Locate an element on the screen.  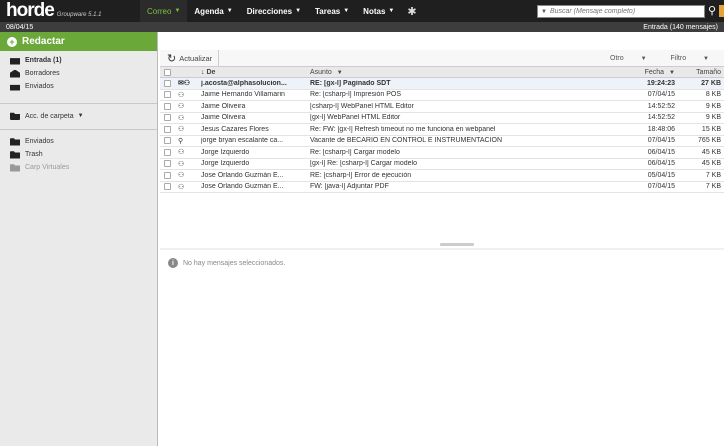
message-list-header: ↓ De Asunto ▼ Fecha ▼ Tamaño is located at coordinates (442, 72).